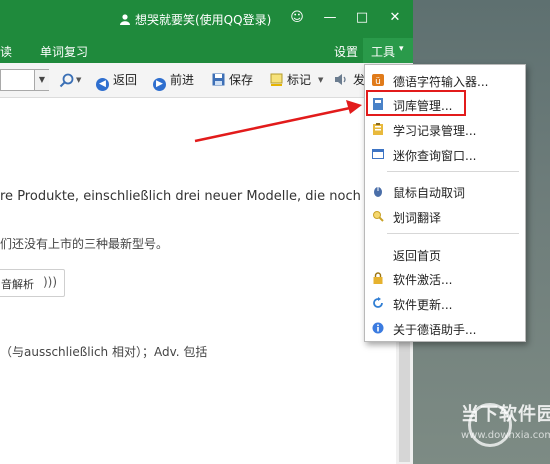 This screenshot has width=550, height=464. I want to click on window-title-text: 想哭就要笑(使用QQ登录), so click(203, 20).